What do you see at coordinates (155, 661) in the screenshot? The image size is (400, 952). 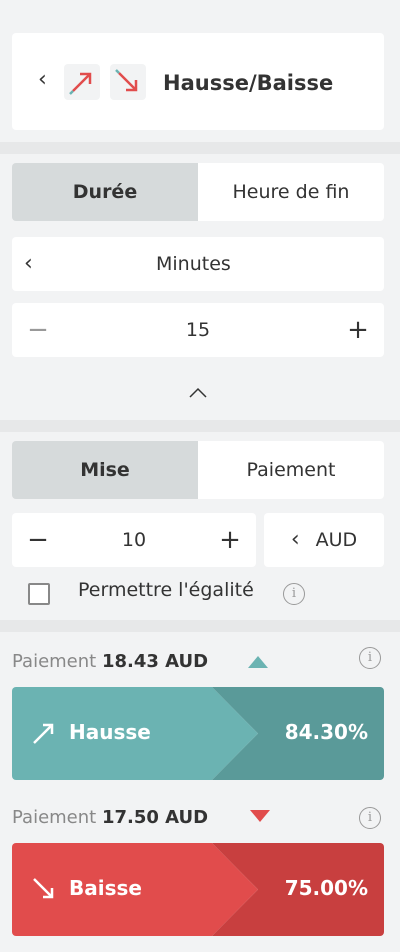 I see `rise-payout-amount: 18.43 AUD` at bounding box center [155, 661].